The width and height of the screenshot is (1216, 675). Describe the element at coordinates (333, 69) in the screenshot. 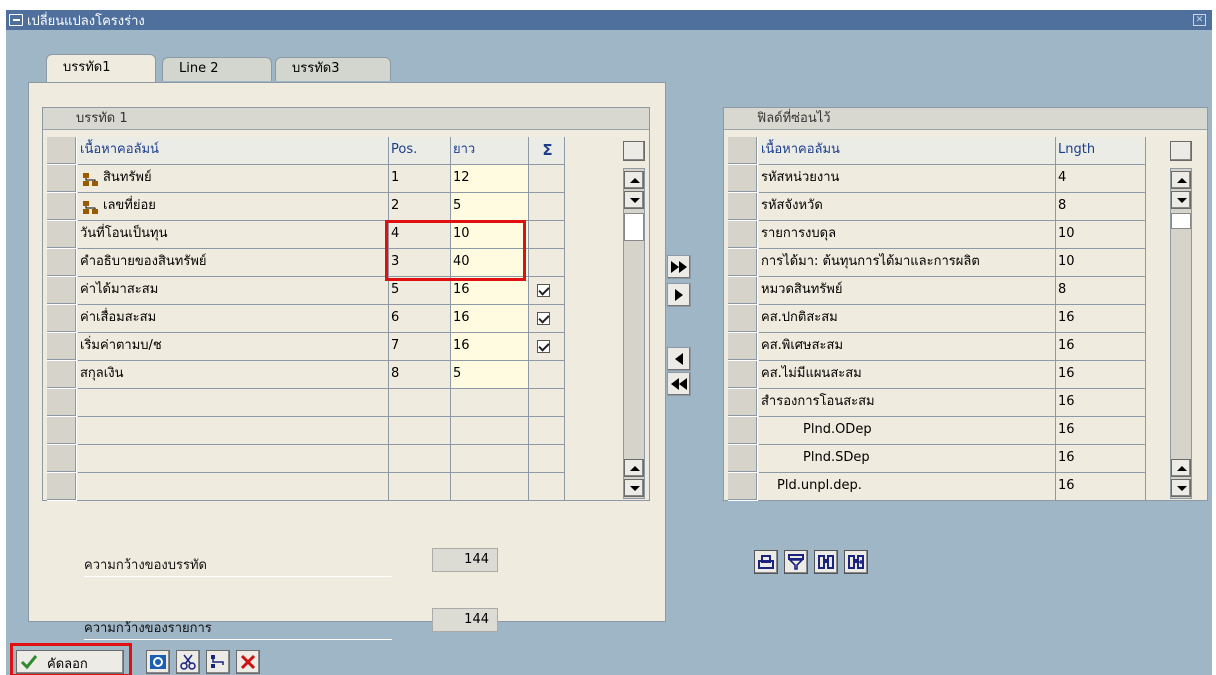

I see `tab-line-3: บรรทัด3` at that location.